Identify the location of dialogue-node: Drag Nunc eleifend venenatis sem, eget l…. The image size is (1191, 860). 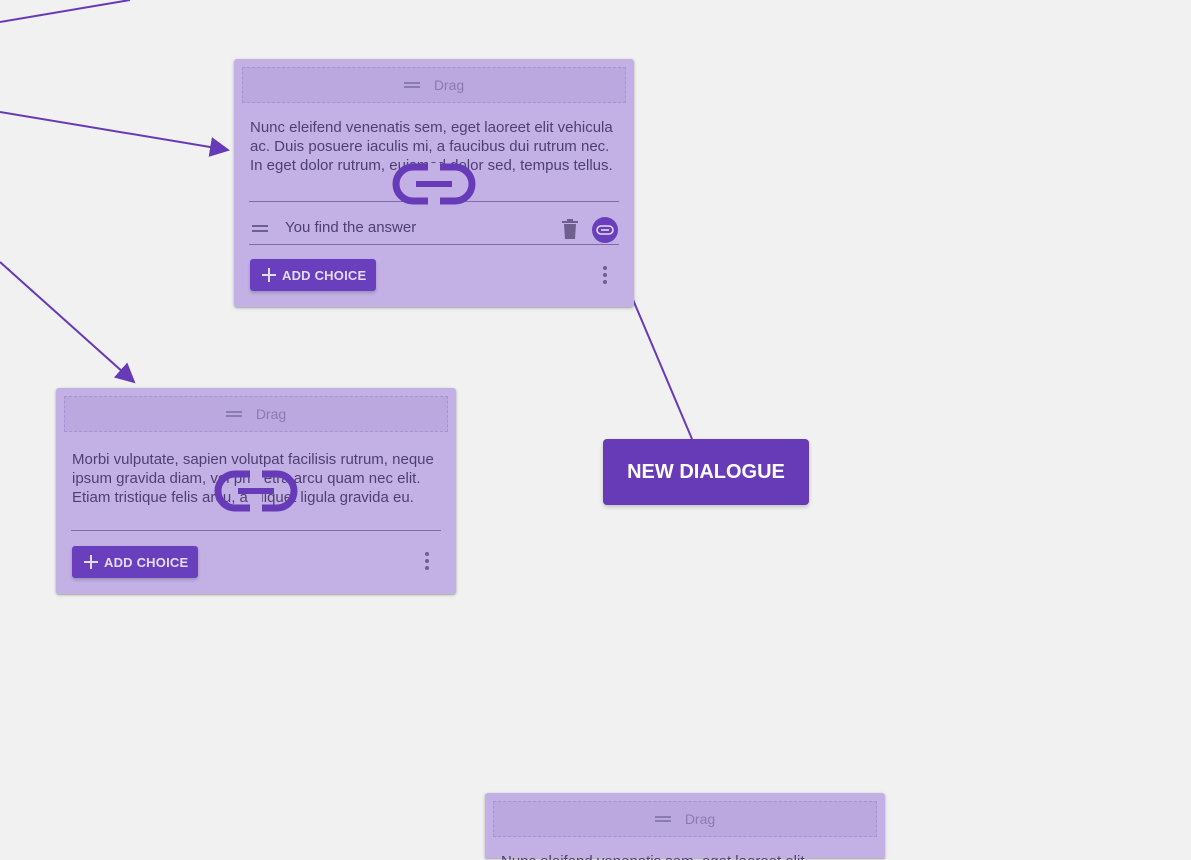
(685, 826).